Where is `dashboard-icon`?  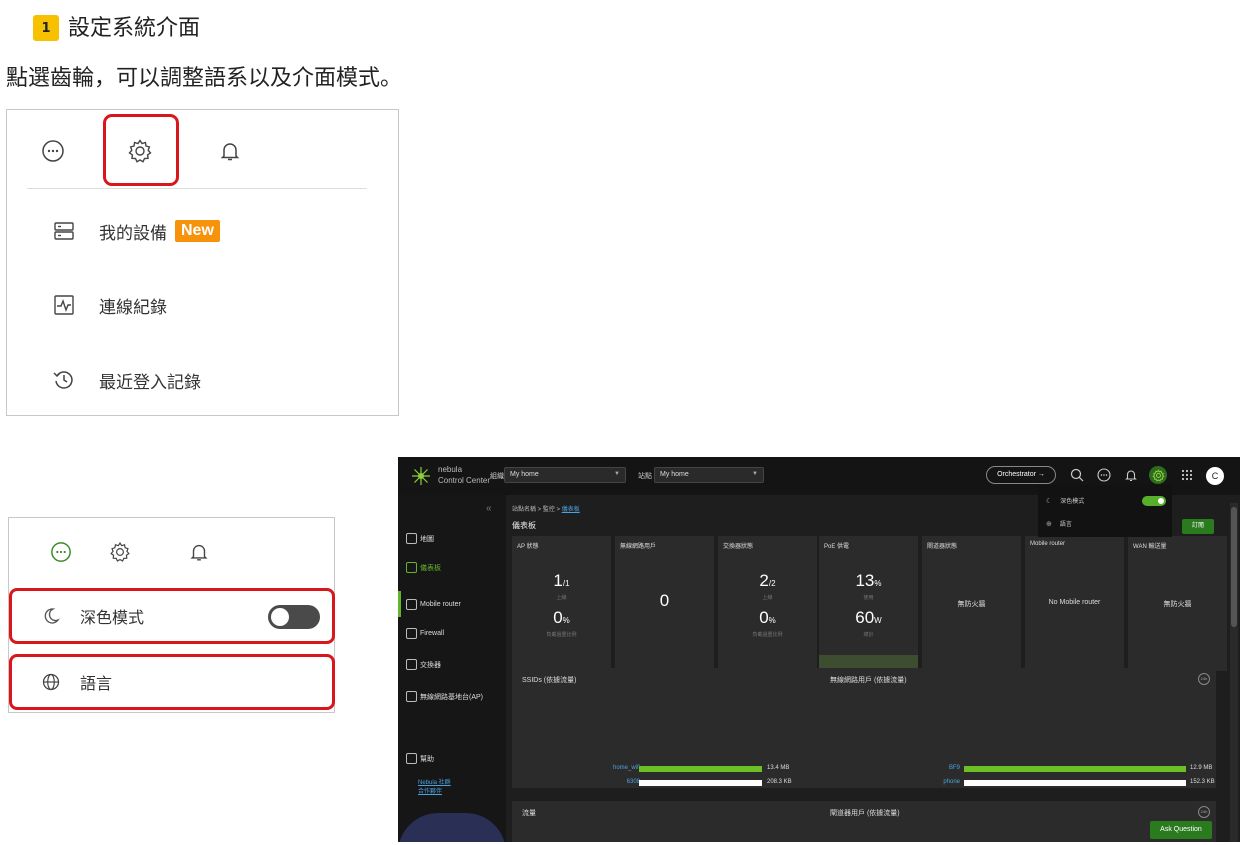
dashboard-icon is located at coordinates (411, 567).